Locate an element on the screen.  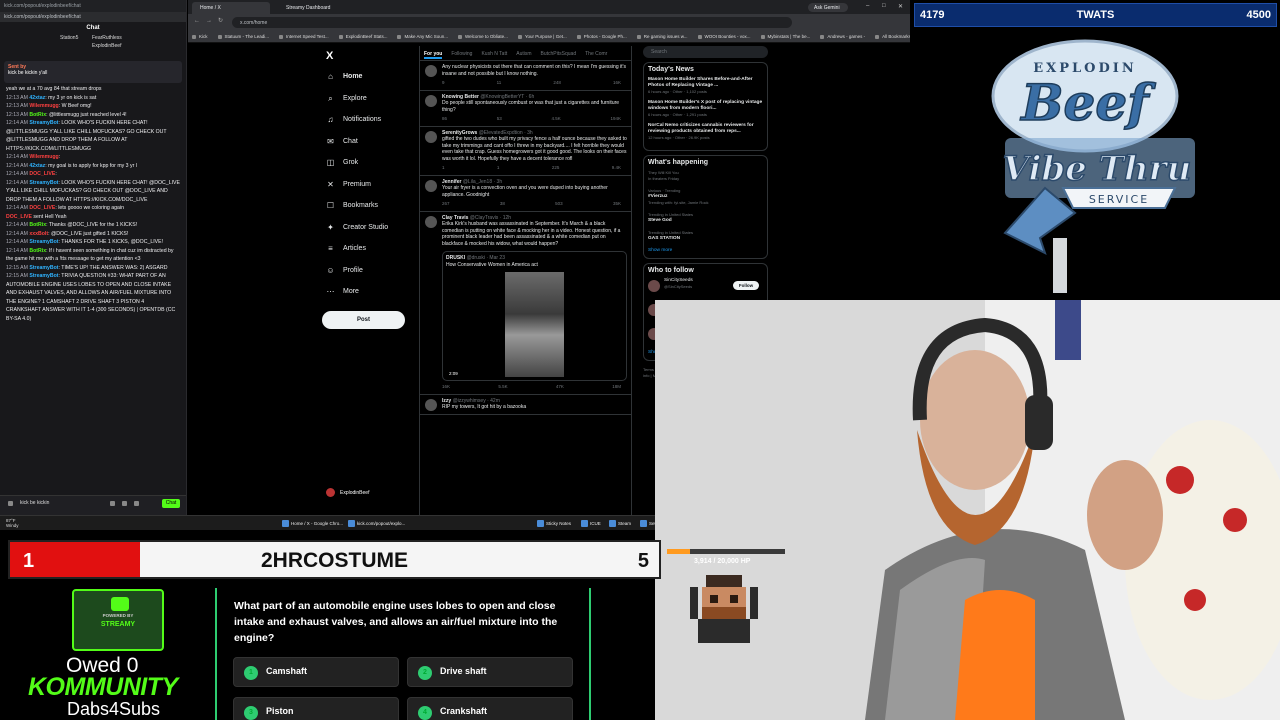
settings-icon is located at coordinates (124, 503).